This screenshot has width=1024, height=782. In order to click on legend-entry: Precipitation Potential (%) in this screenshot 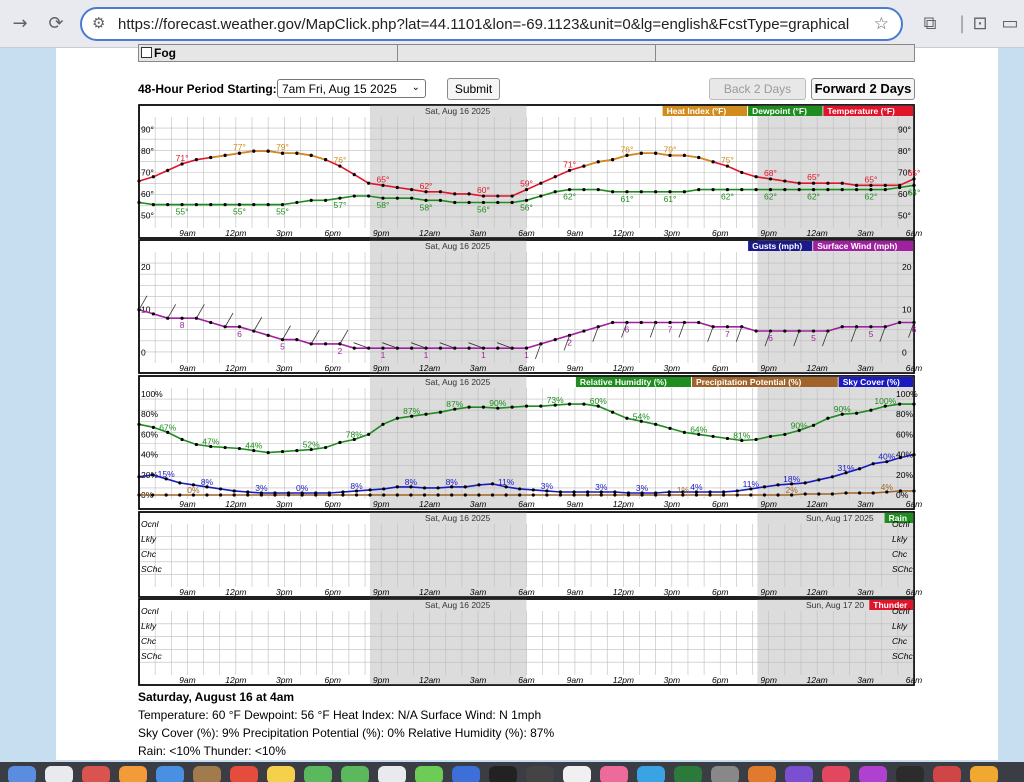, I will do `click(748, 382)`.